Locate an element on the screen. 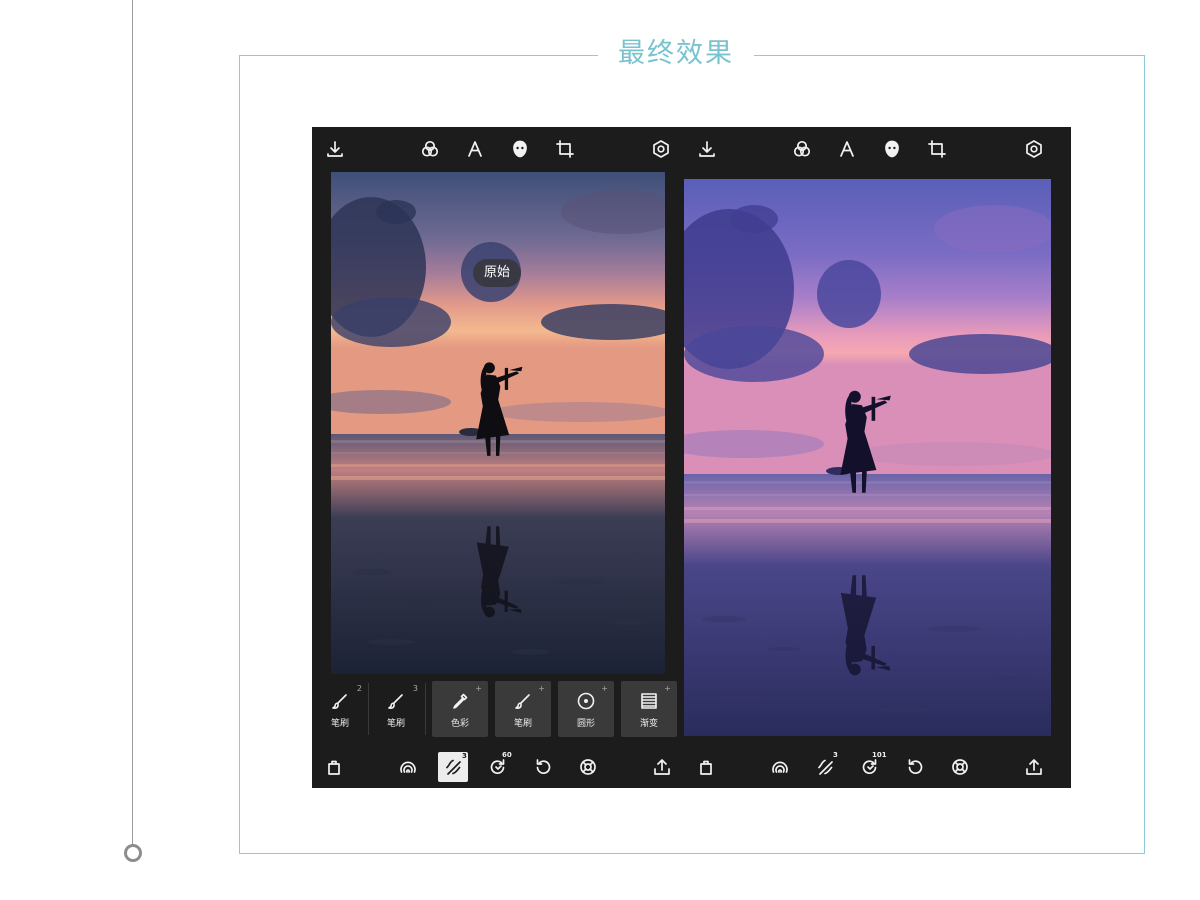 This screenshot has width=1200, height=900. circle-icon is located at coordinates (586, 701).